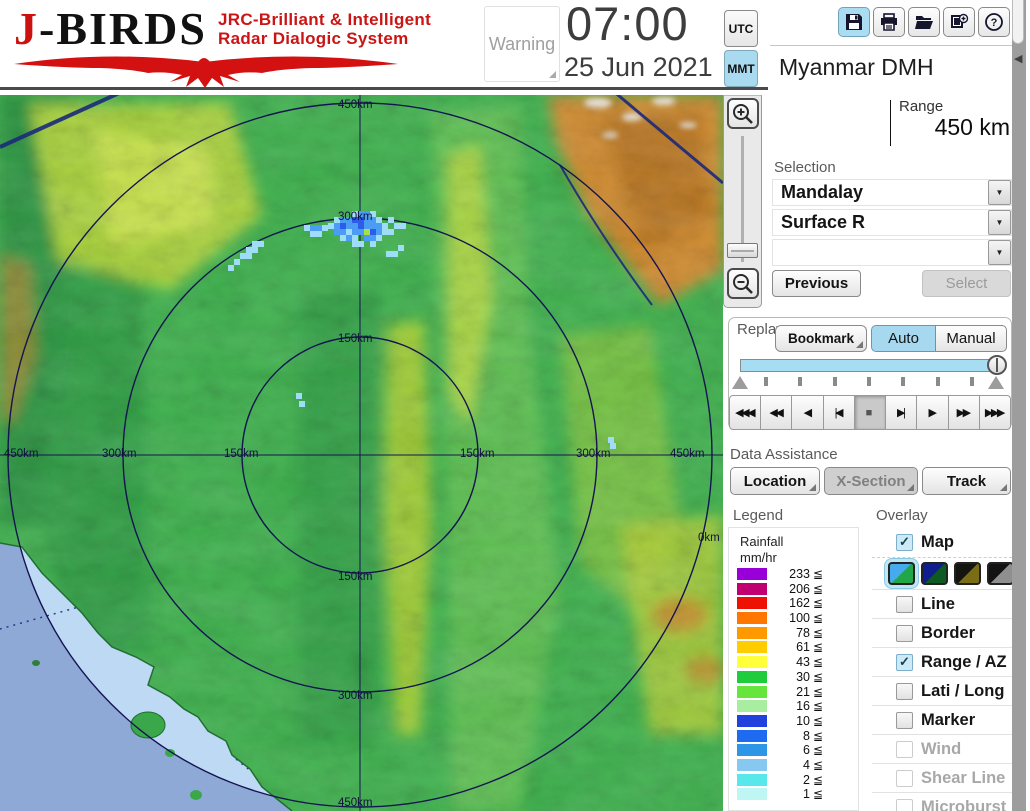  Describe the element at coordinates (892, 222) in the screenshot. I see `product-dropdown: Surface R ▼` at that location.